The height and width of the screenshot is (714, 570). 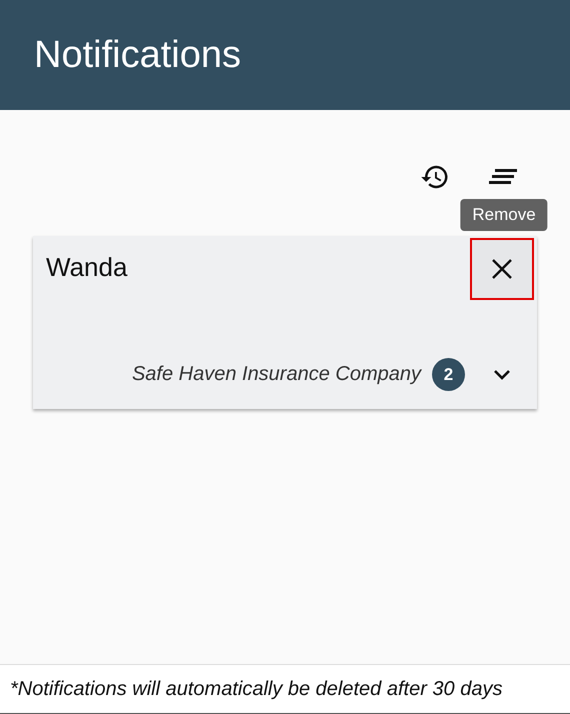 I want to click on footer-note: *Notifications will automatically be deleted after 30 days, so click(x=256, y=689).